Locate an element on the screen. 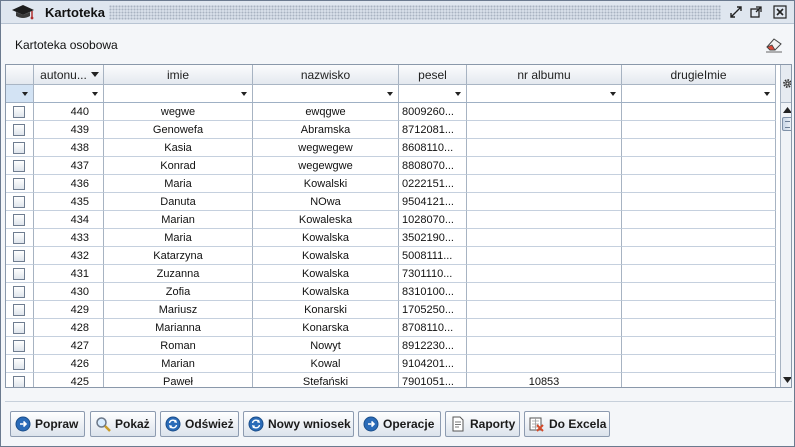 The image size is (795, 447). vertical-scrollbar is located at coordinates (785, 226).